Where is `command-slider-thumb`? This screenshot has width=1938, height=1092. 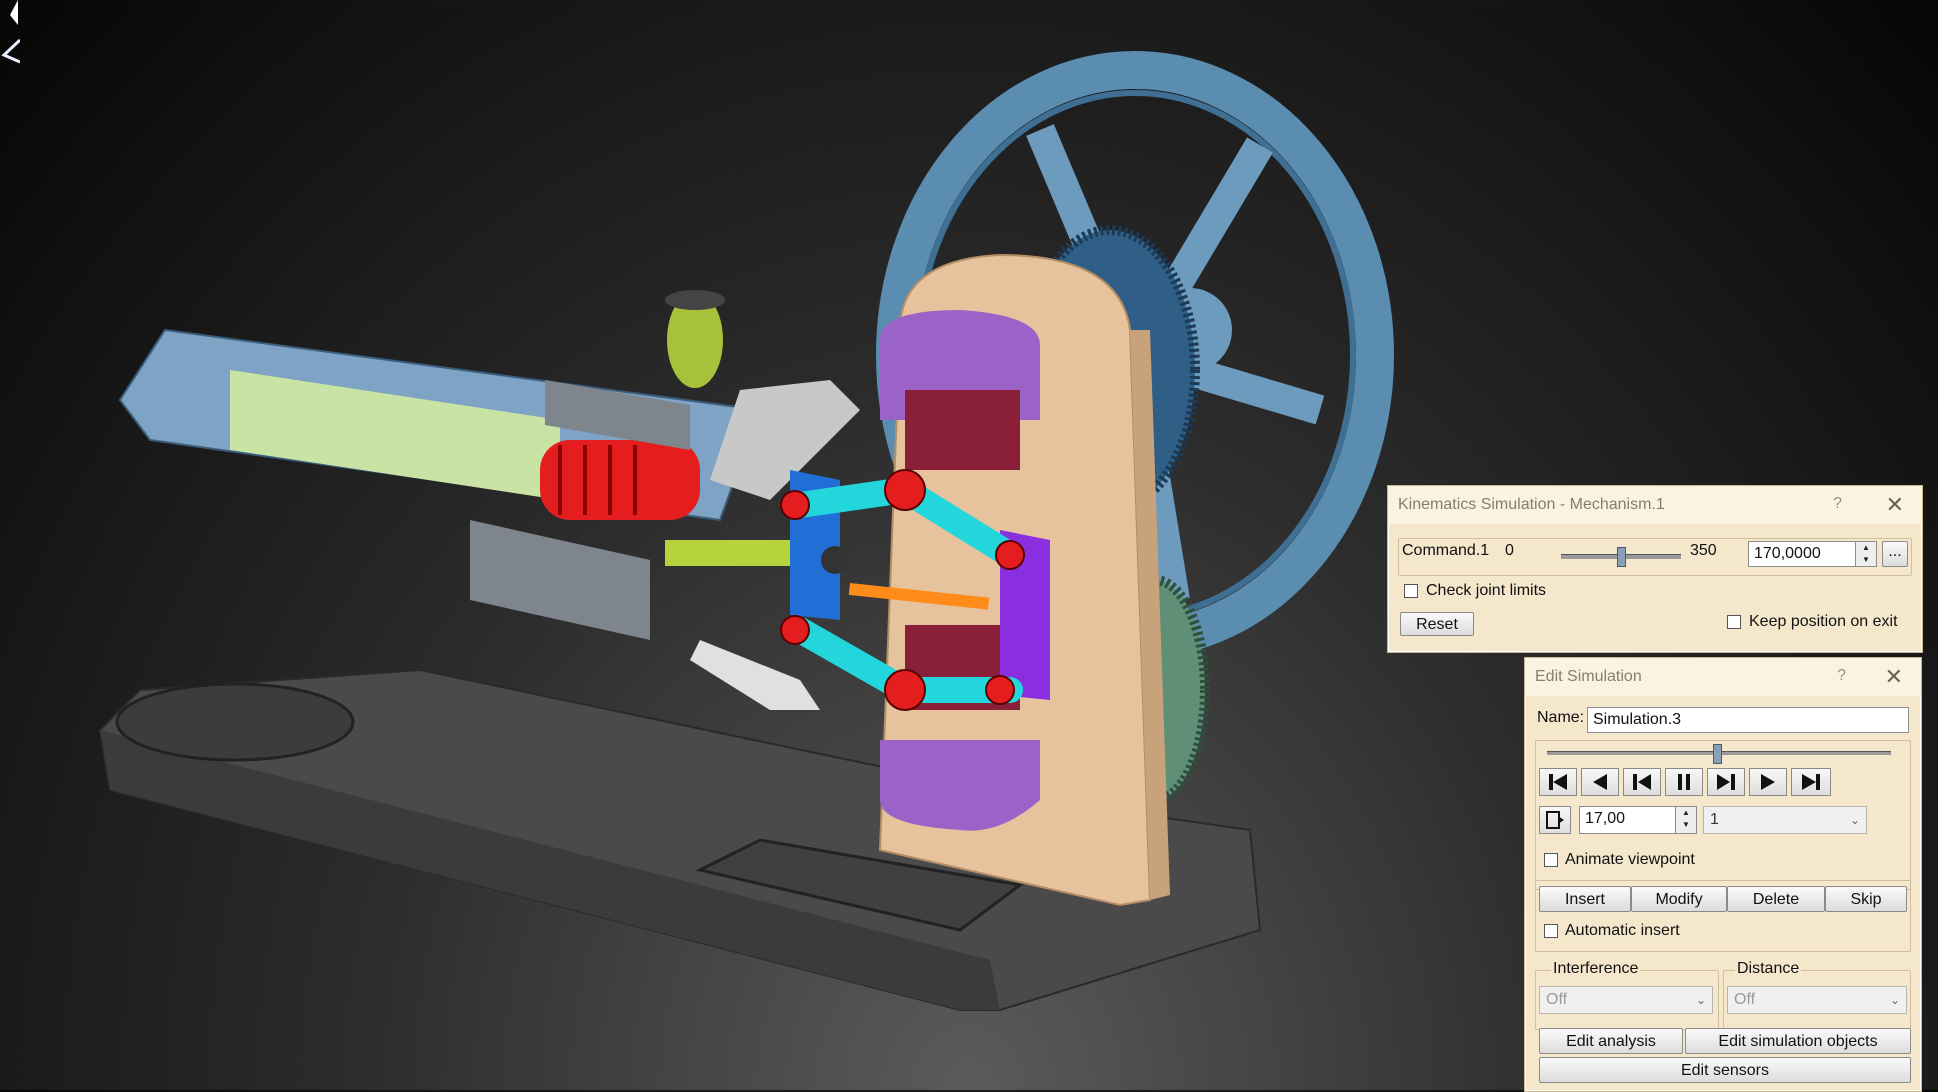
command-slider-thumb is located at coordinates (1621, 557).